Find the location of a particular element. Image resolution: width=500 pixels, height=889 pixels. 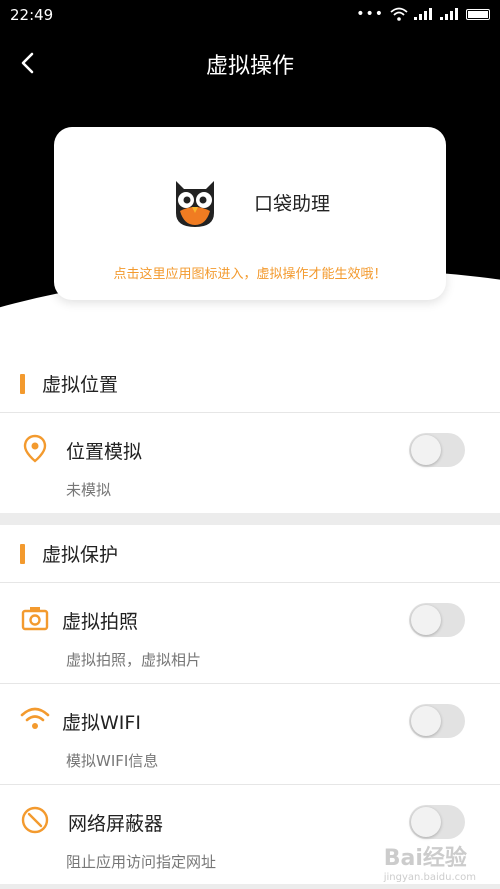

item-label: 网络屏蔽器 is located at coordinates (116, 824).